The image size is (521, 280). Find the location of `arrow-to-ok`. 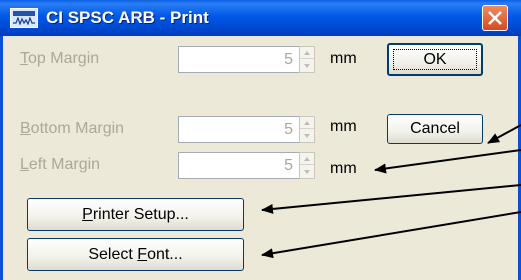

arrow-to-ok is located at coordinates (504, 134).